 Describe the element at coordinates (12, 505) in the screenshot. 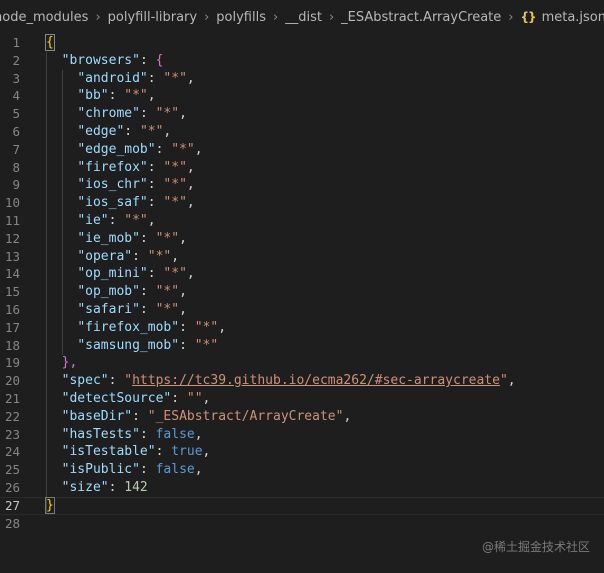

I see `line-number: 27` at that location.